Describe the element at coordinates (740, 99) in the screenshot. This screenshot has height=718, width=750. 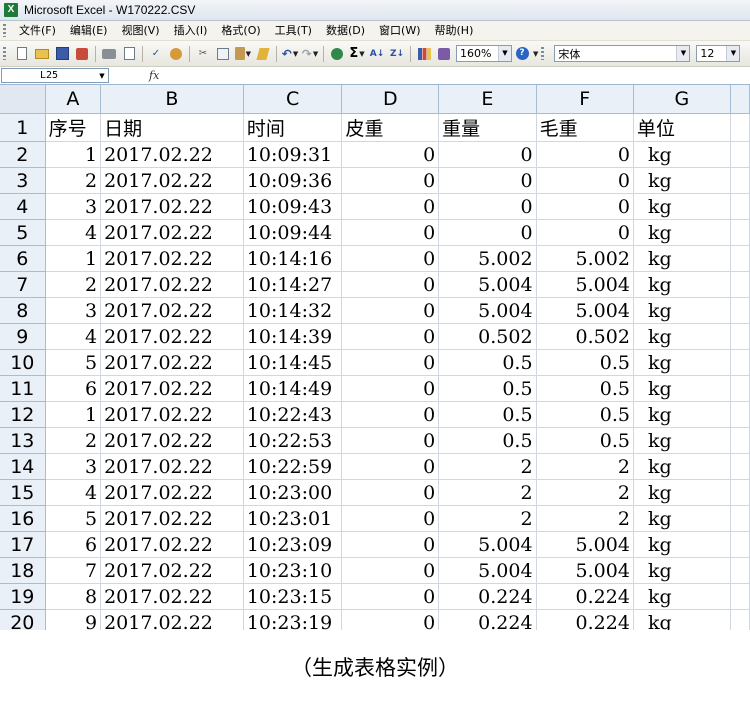
I see `column-header-overflow` at that location.